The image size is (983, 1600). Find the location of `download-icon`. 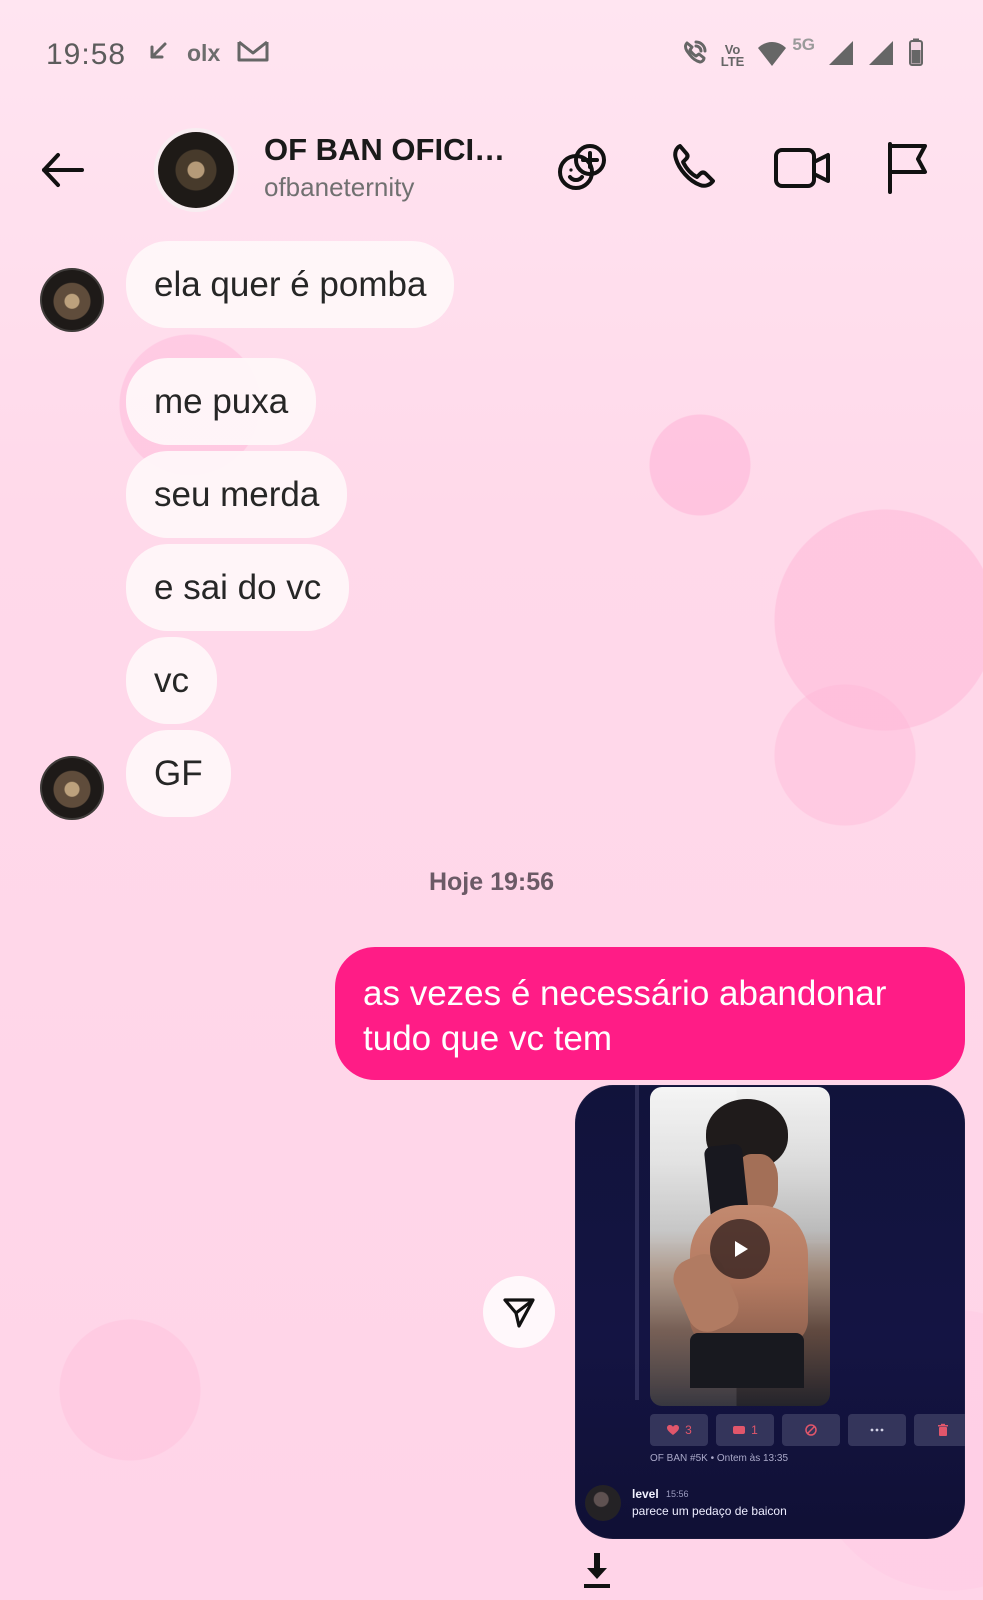

download-icon is located at coordinates (597, 1570).